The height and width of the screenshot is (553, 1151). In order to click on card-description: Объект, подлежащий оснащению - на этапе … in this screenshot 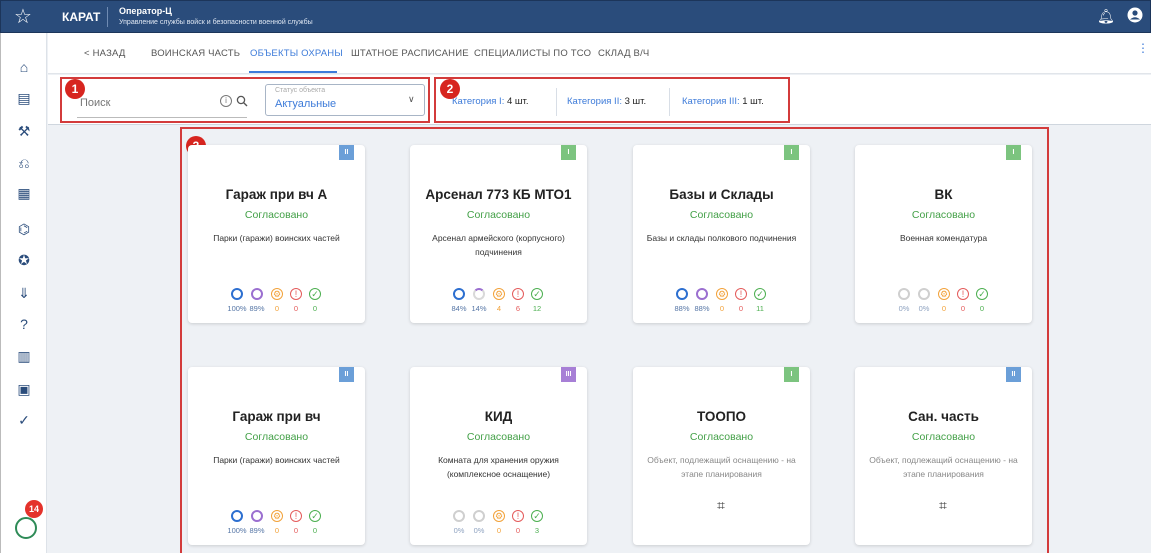, I will do `click(943, 467)`.